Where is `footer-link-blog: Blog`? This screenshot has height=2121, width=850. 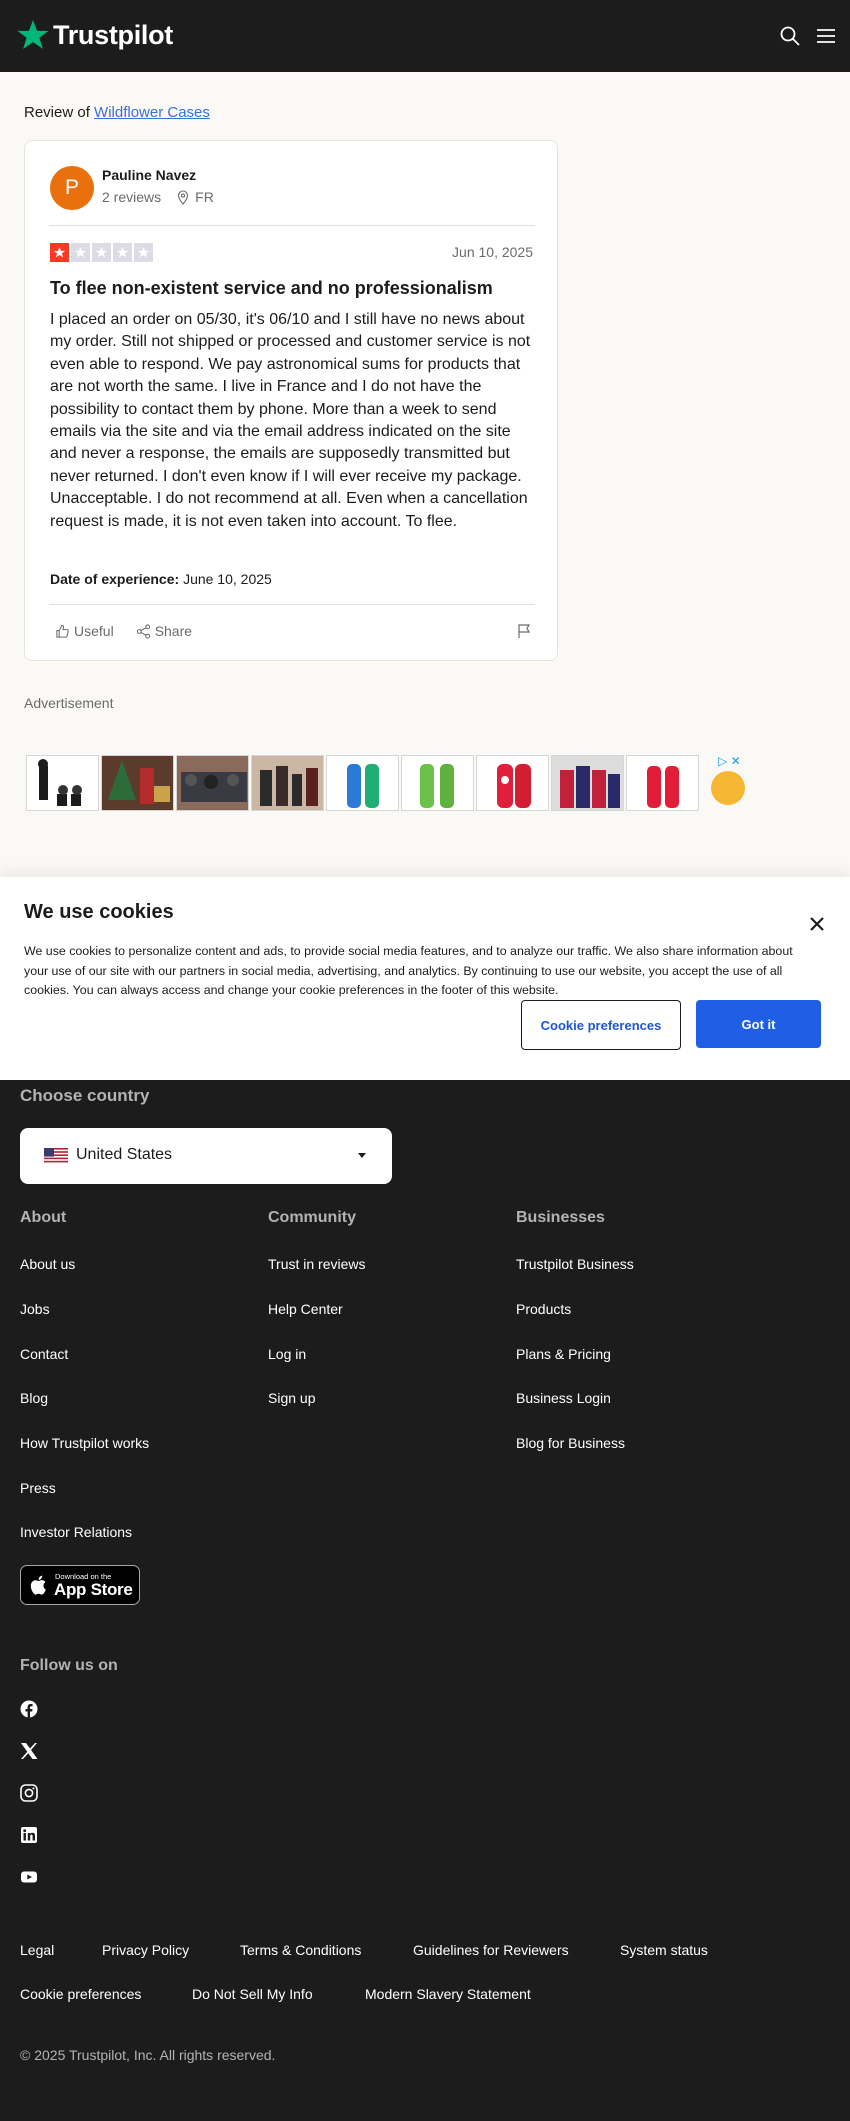
footer-link-blog: Blog is located at coordinates (34, 1398).